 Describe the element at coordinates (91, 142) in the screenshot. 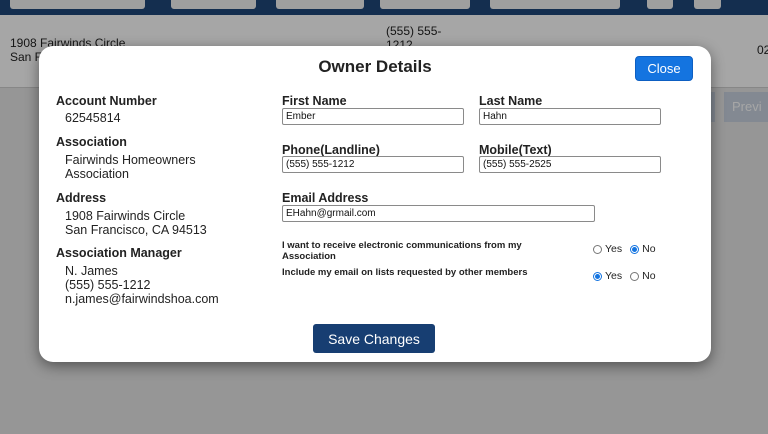

I see `association-label: Association` at that location.